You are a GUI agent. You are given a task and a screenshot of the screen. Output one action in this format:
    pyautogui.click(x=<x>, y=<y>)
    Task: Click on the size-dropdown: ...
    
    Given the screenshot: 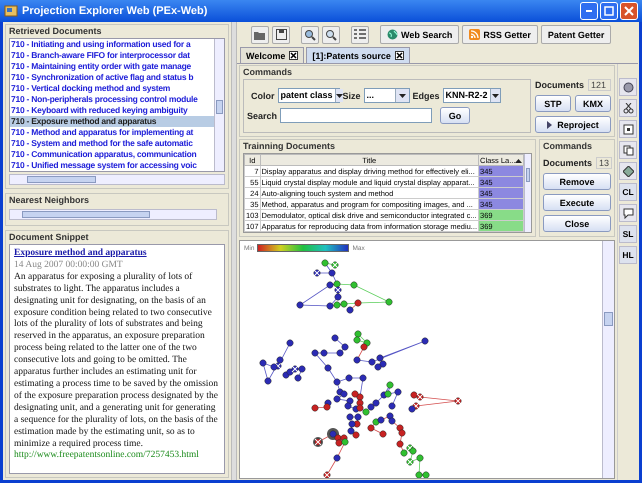 What is the action you would take?
    pyautogui.click(x=387, y=95)
    